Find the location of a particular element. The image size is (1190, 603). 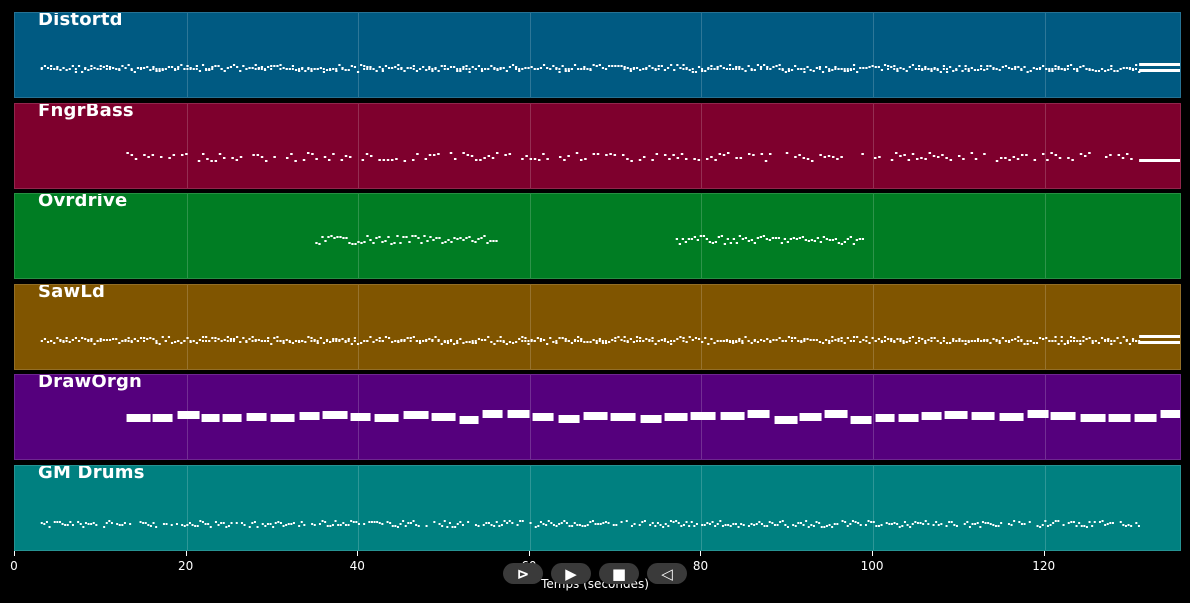

play-icon: ▶ is located at coordinates (571, 573).